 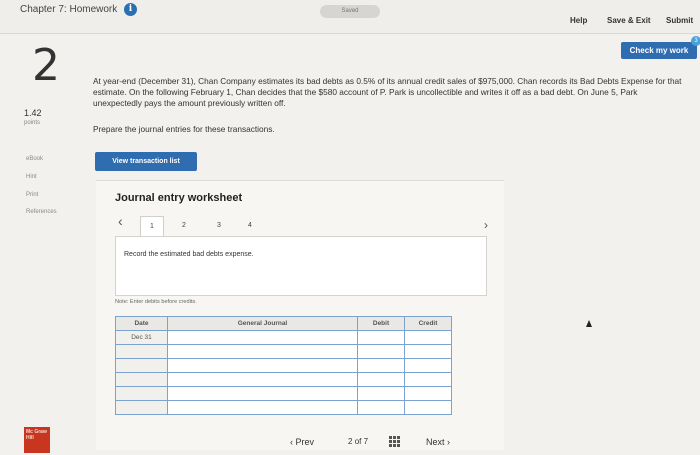 I want to click on date-cell: Dec 31, so click(x=141, y=337).